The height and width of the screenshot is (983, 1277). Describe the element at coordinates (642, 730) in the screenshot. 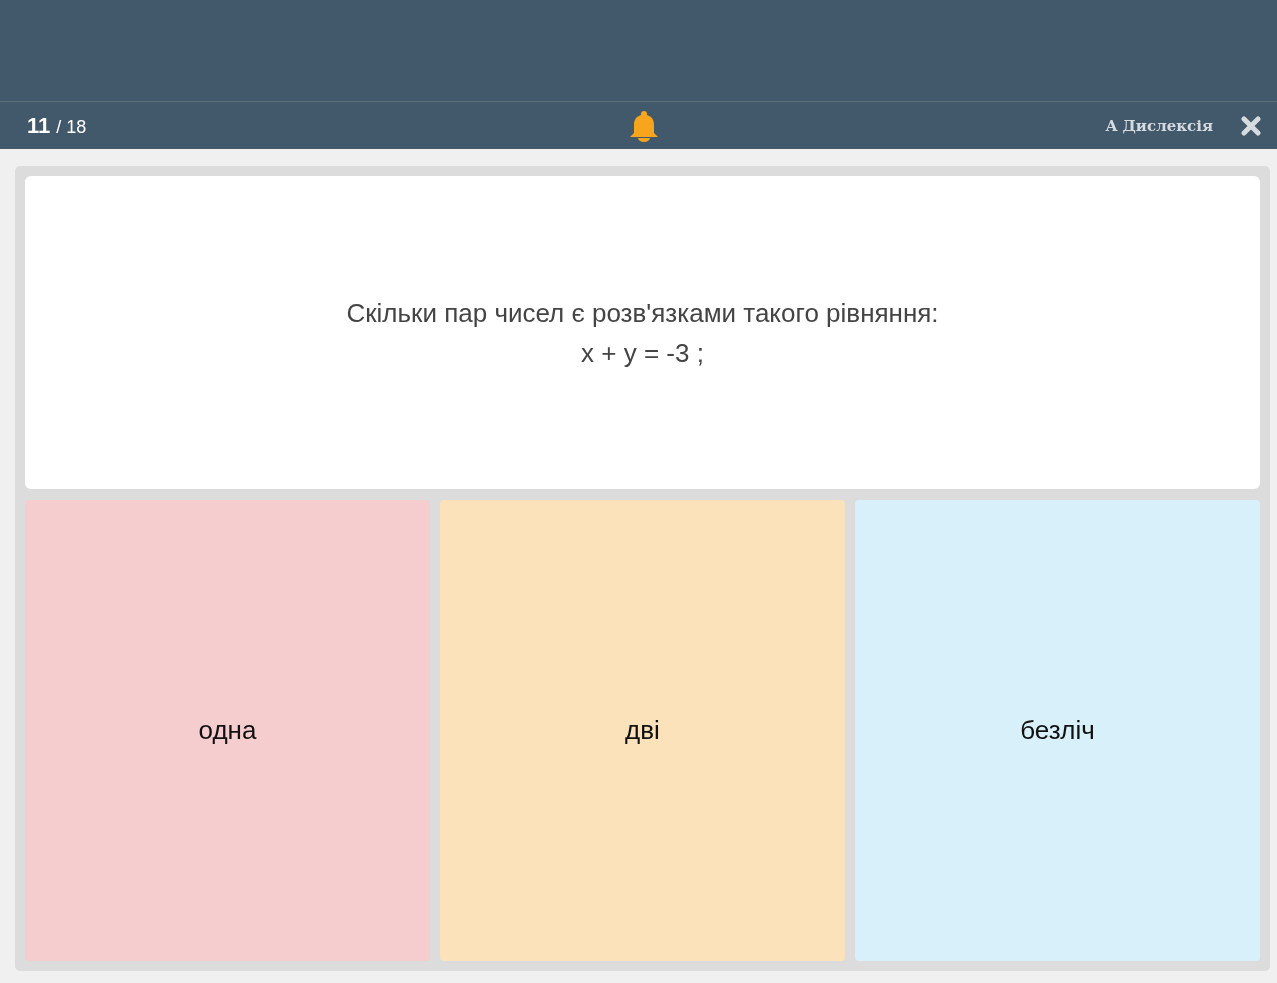

I see `answer-option: дві` at that location.